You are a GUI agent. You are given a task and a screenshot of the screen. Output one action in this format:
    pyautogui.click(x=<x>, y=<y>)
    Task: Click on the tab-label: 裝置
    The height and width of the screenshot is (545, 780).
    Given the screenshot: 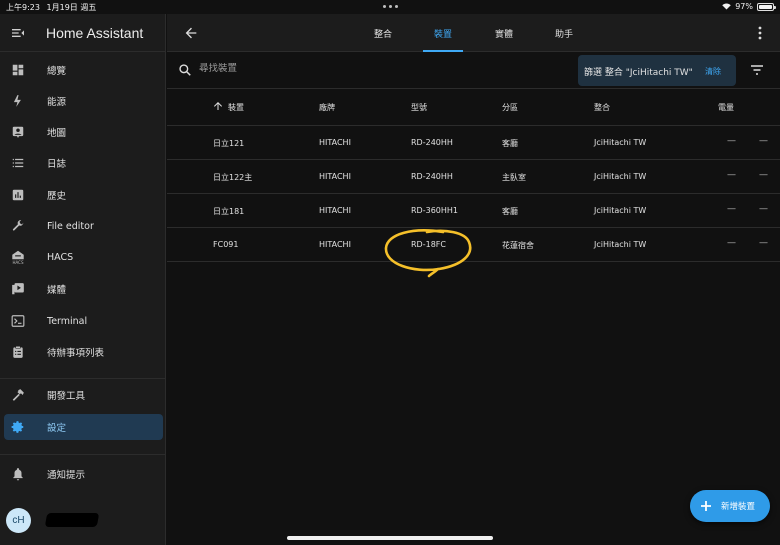 What is the action you would take?
    pyautogui.click(x=442, y=34)
    